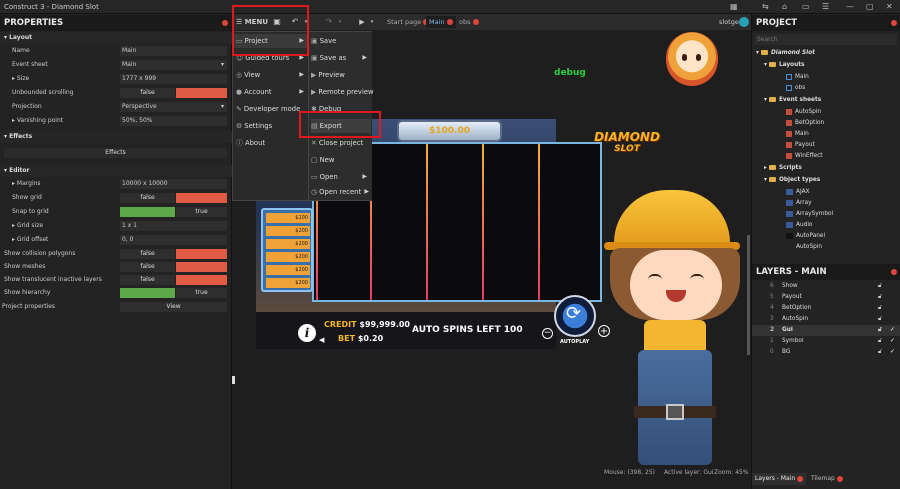 This screenshot has width=900, height=489. What do you see at coordinates (233, 380) in the screenshot?
I see `scroll-marker` at bounding box center [233, 380].